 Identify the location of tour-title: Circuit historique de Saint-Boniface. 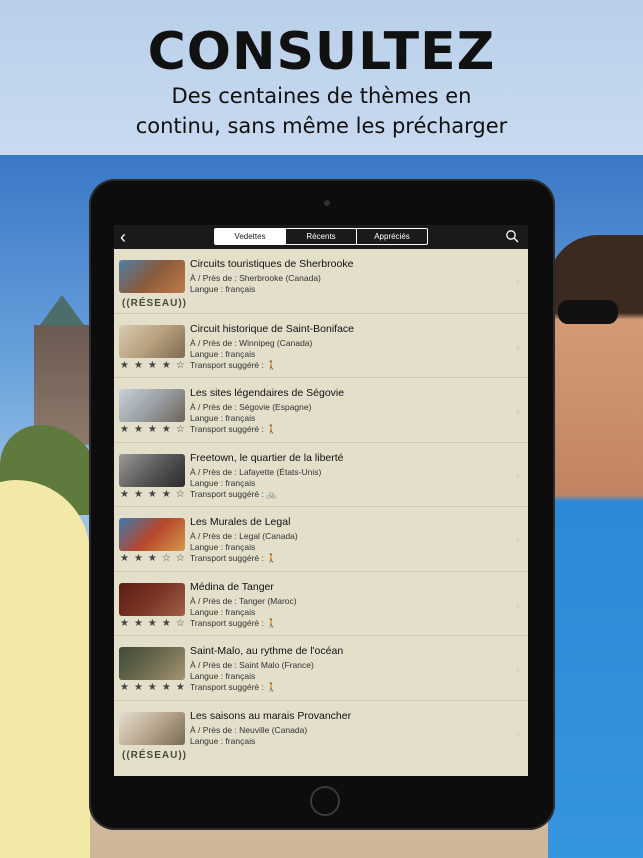
(272, 328).